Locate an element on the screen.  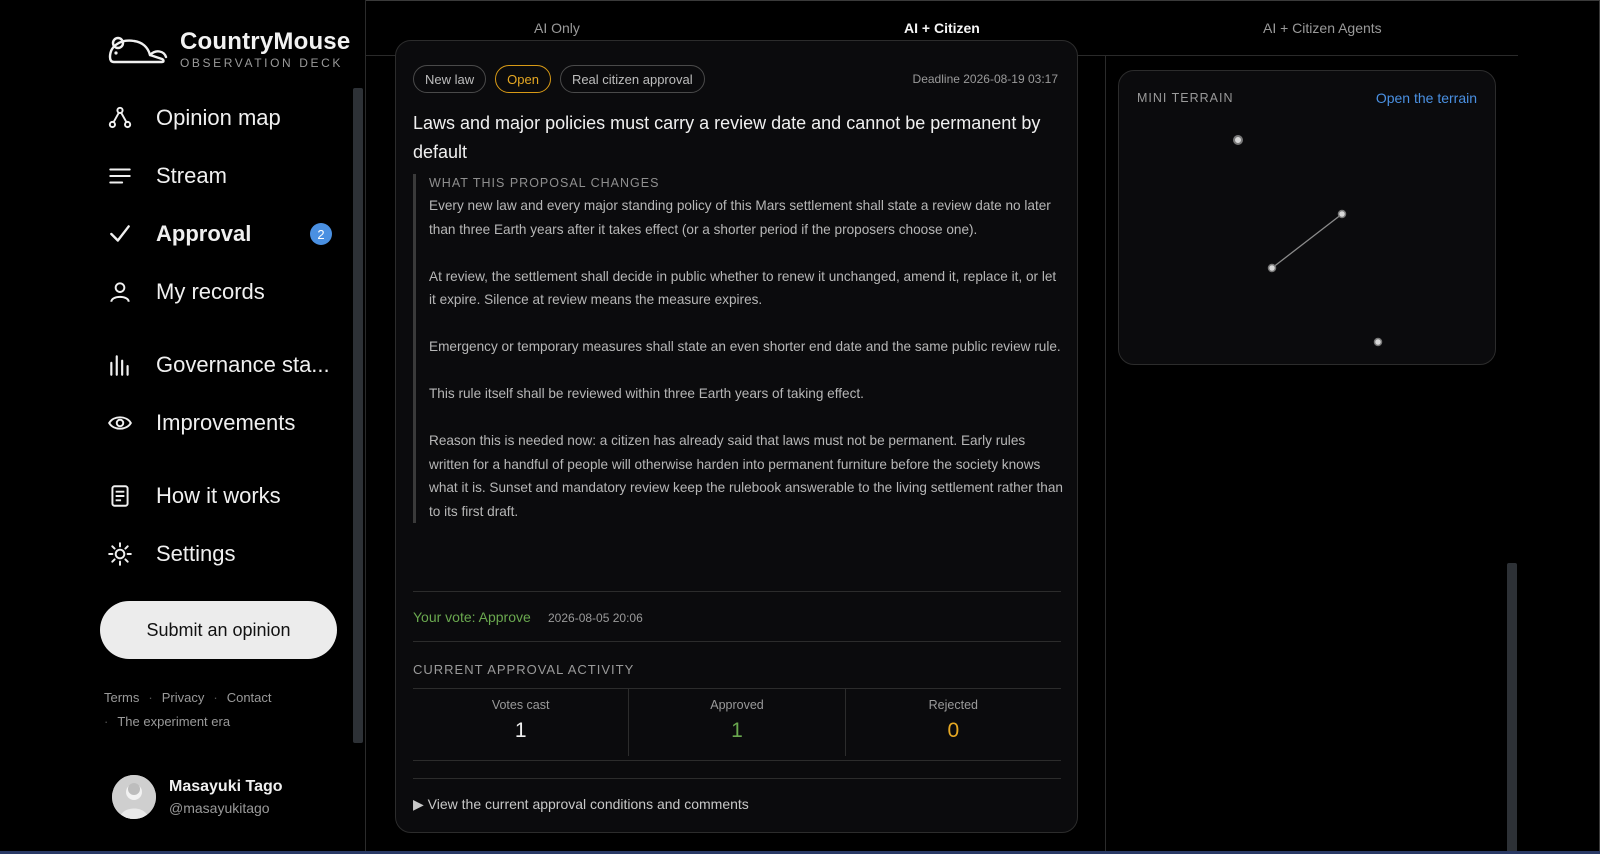
right-panel-divider is located at coordinates (1105, 455).